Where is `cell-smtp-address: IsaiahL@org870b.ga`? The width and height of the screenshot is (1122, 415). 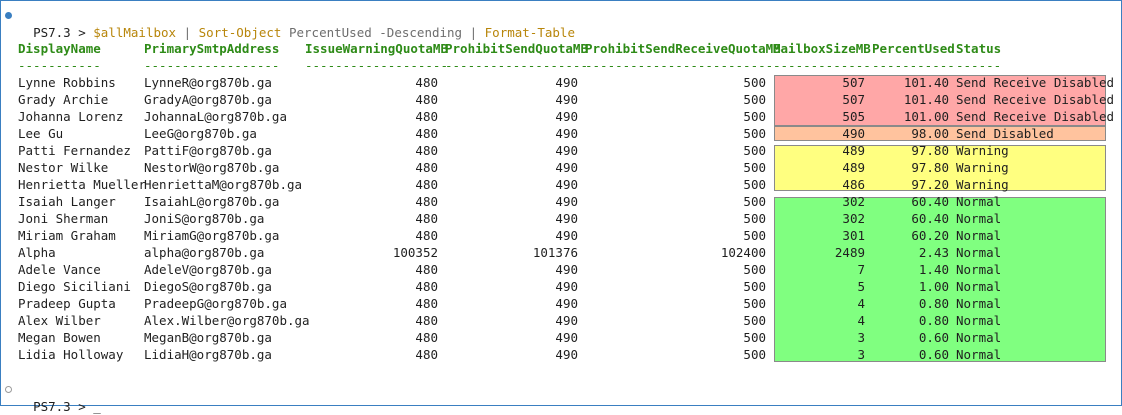 cell-smtp-address: IsaiahL@org870b.ga is located at coordinates (212, 201).